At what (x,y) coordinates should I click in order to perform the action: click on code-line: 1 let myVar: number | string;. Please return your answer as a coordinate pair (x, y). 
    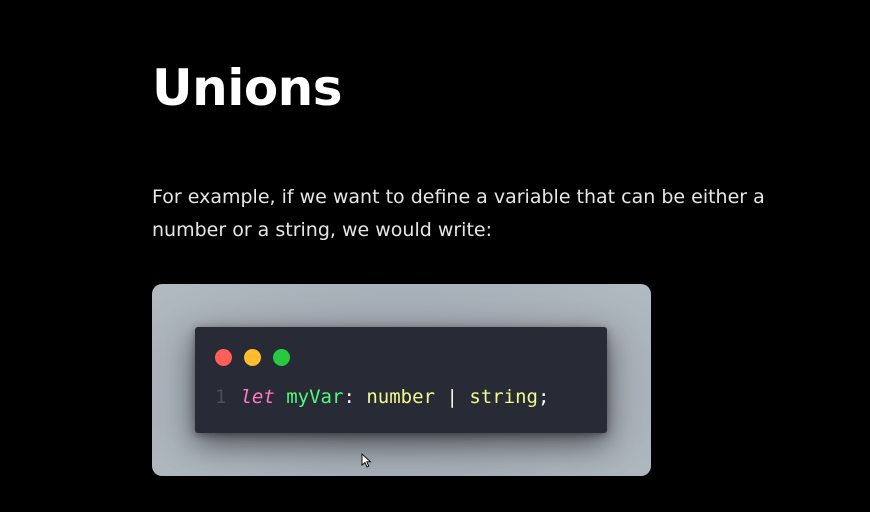
    Looking at the image, I should click on (382, 397).